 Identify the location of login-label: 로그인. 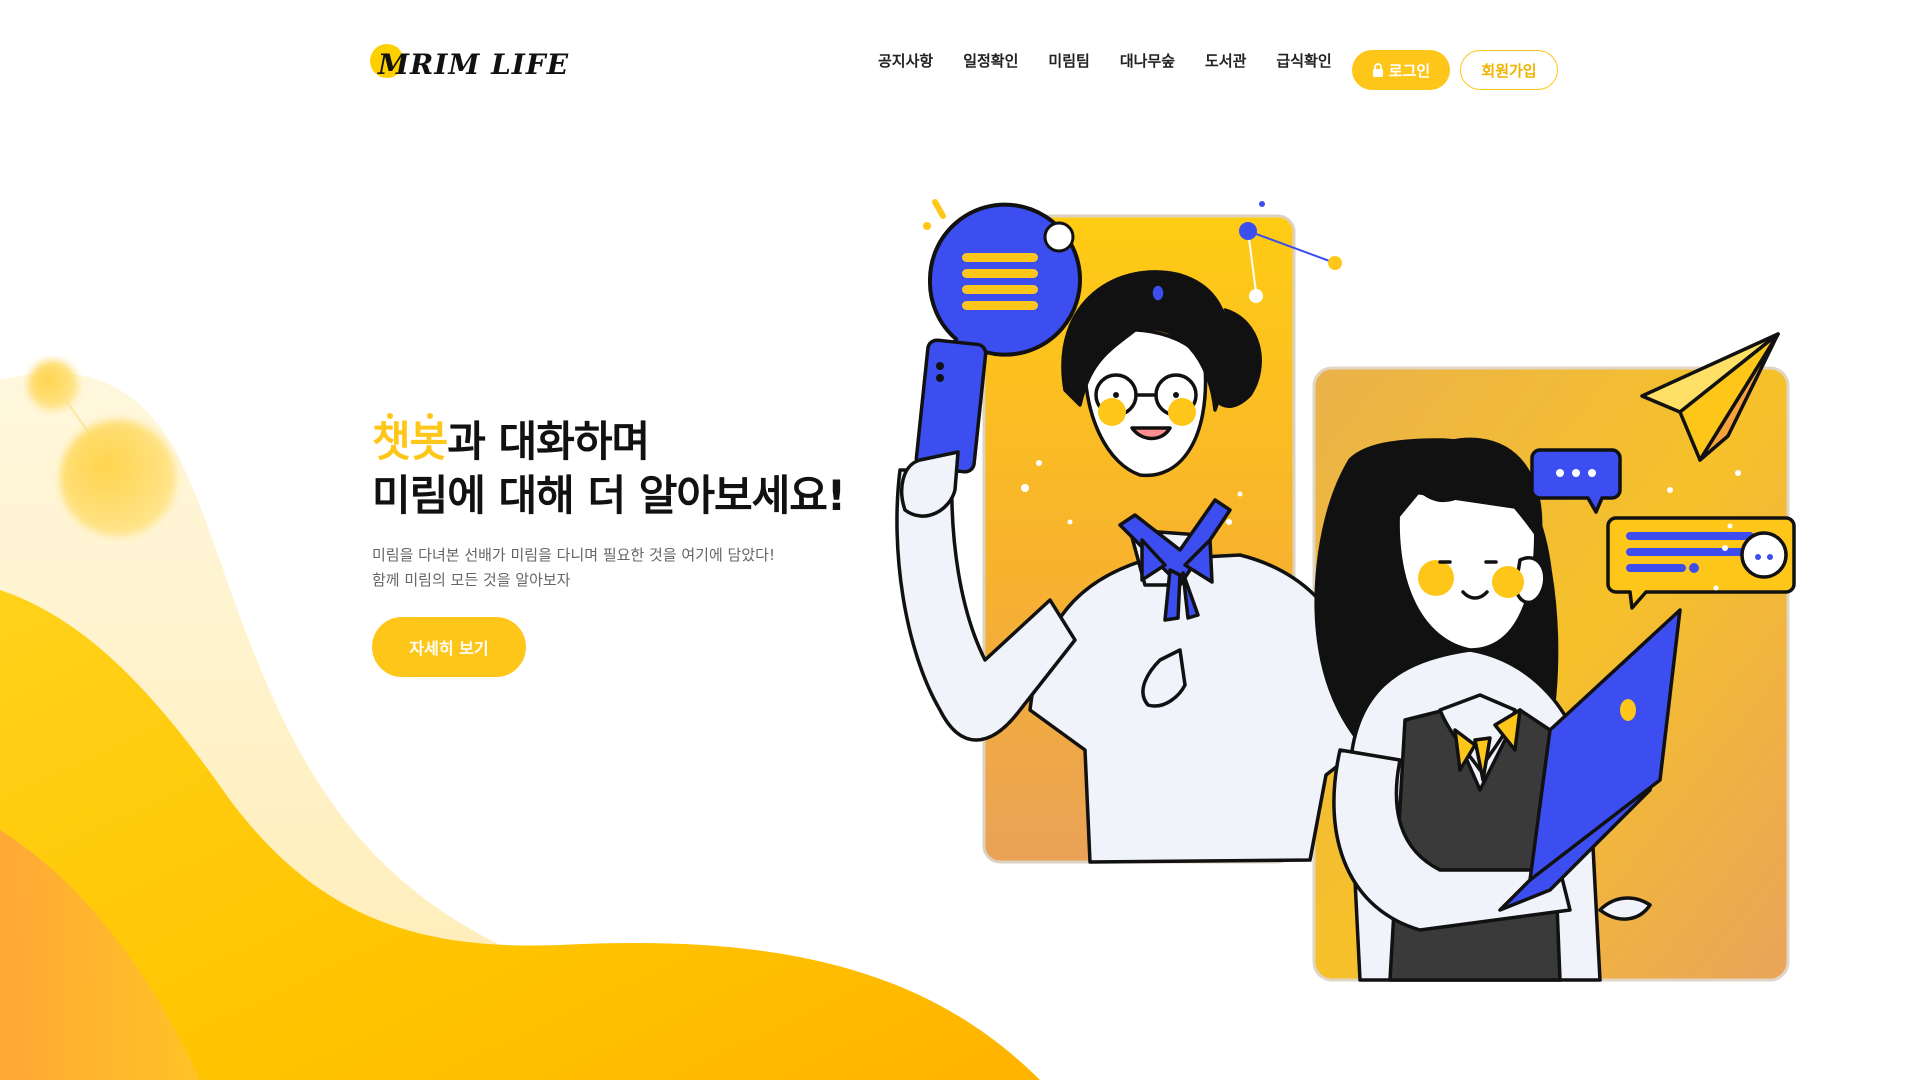
(1409, 70).